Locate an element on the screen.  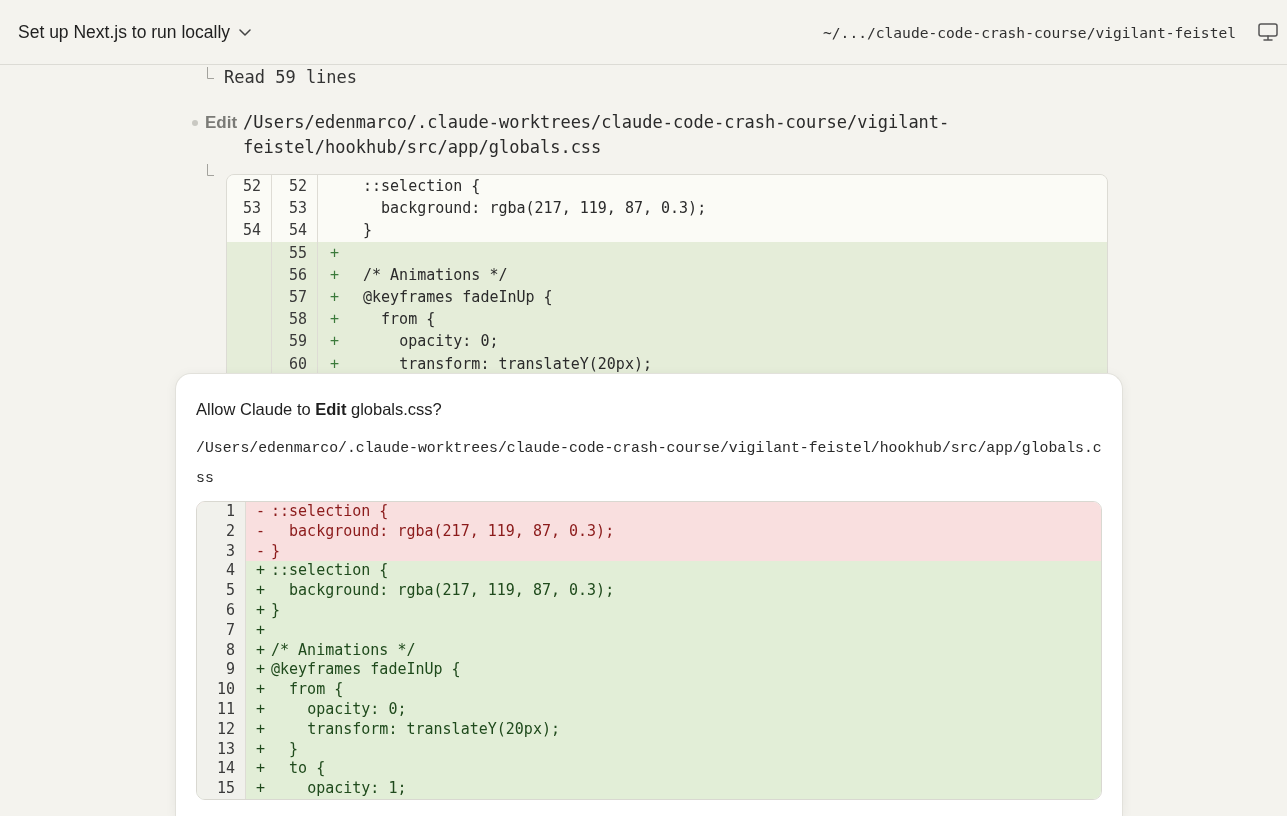
line-number: 6 is located at coordinates (230, 610).